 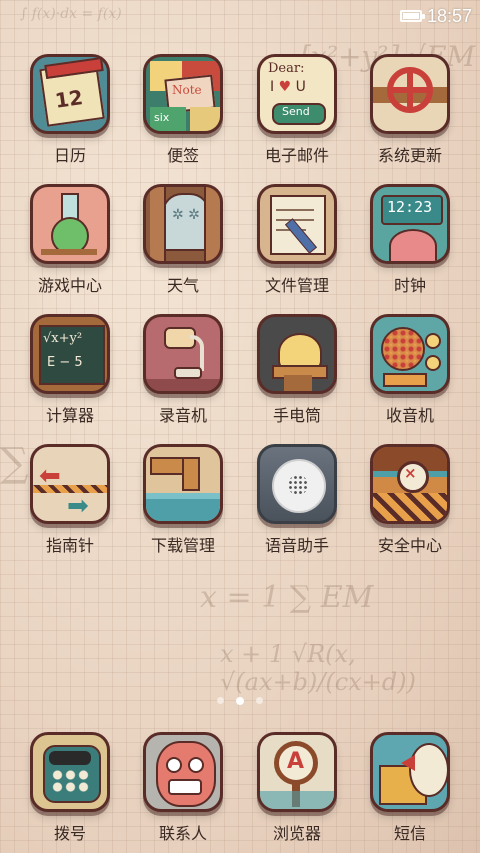 I want to click on app-flashlight: 手电筒, so click(x=297, y=373).